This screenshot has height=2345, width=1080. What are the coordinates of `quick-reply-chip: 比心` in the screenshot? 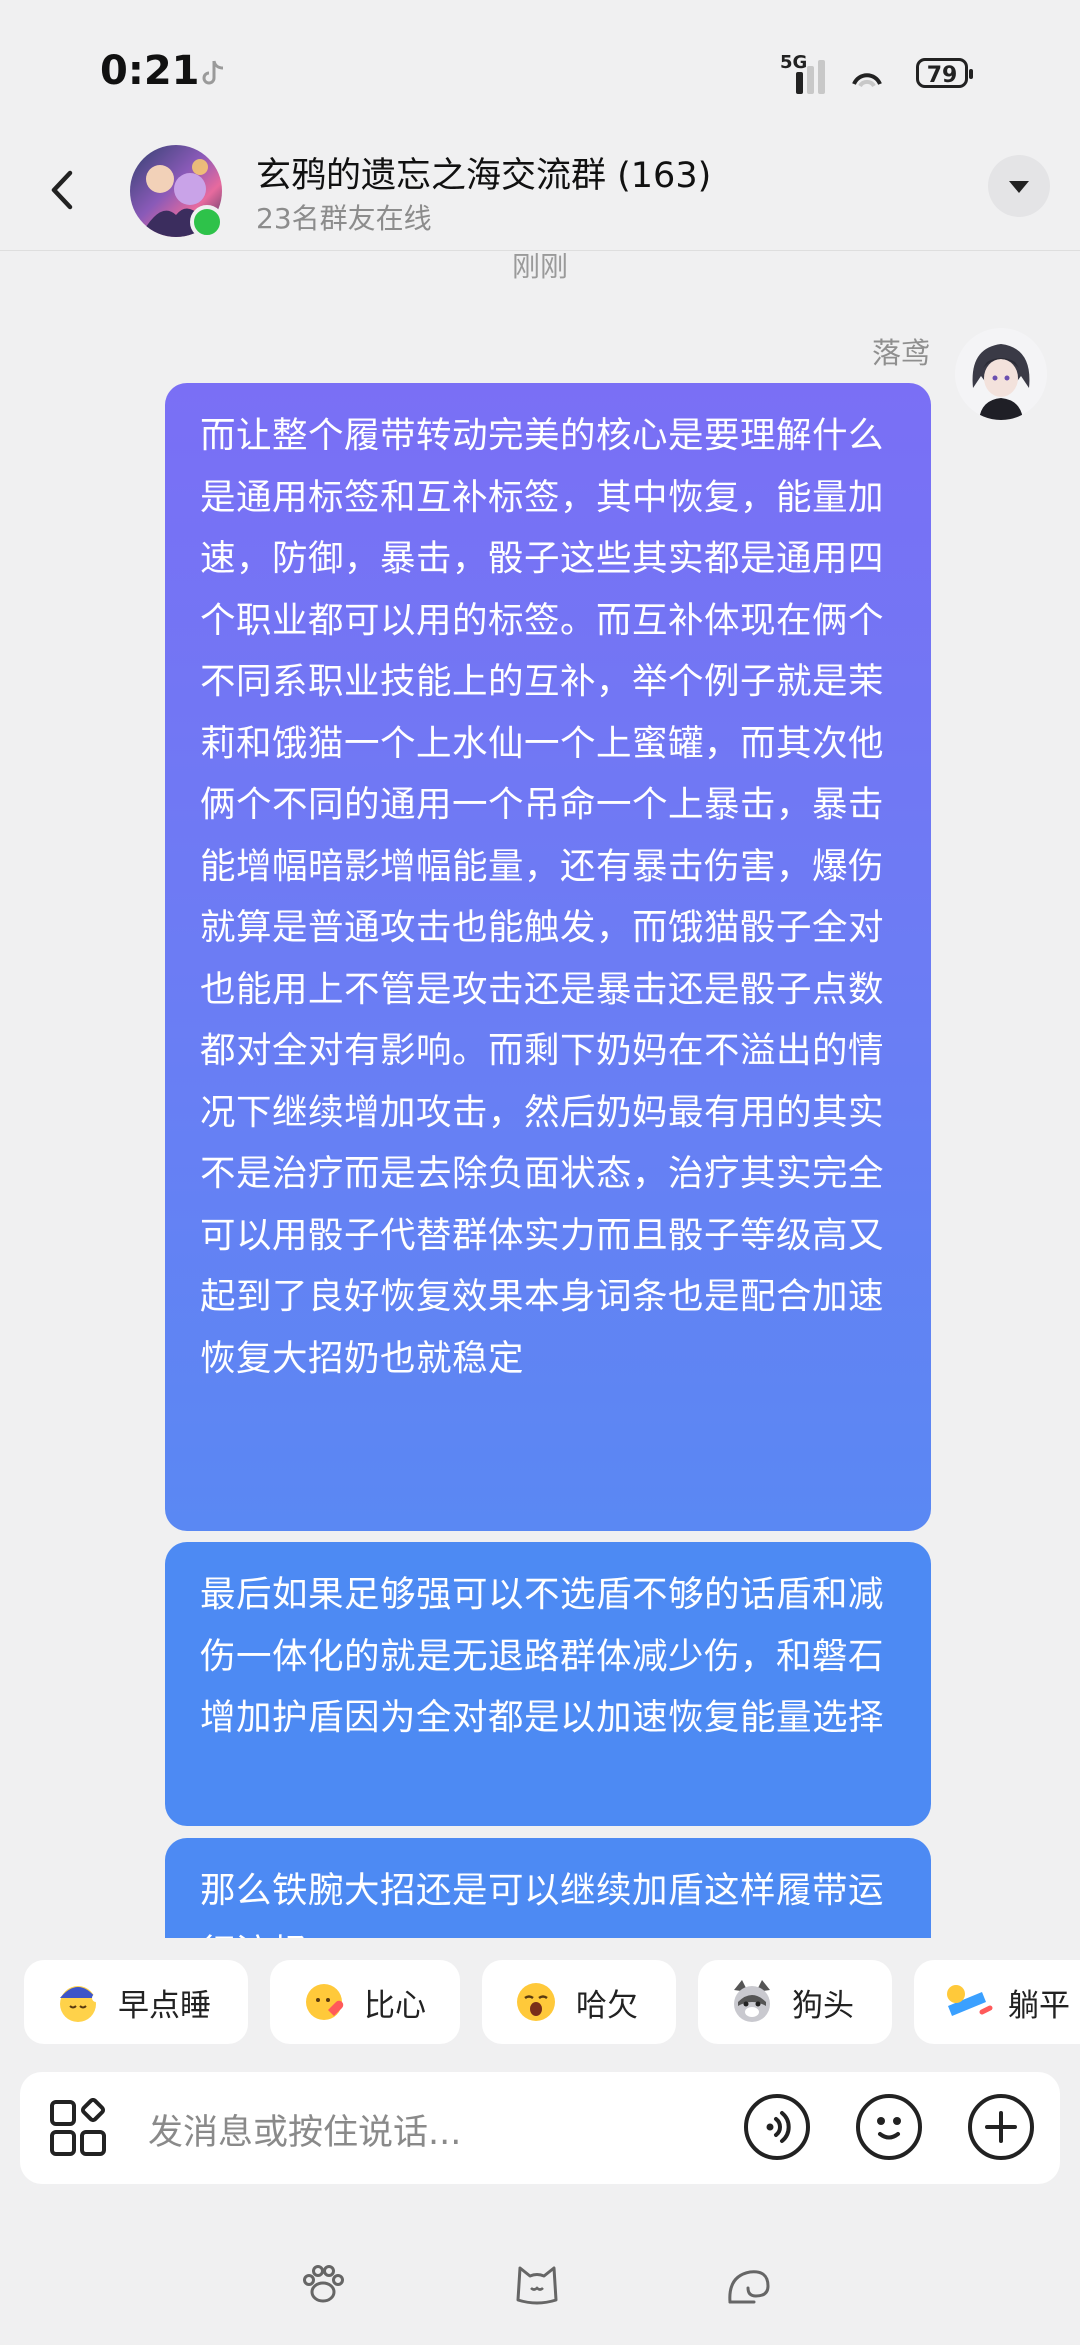 It's located at (365, 2002).